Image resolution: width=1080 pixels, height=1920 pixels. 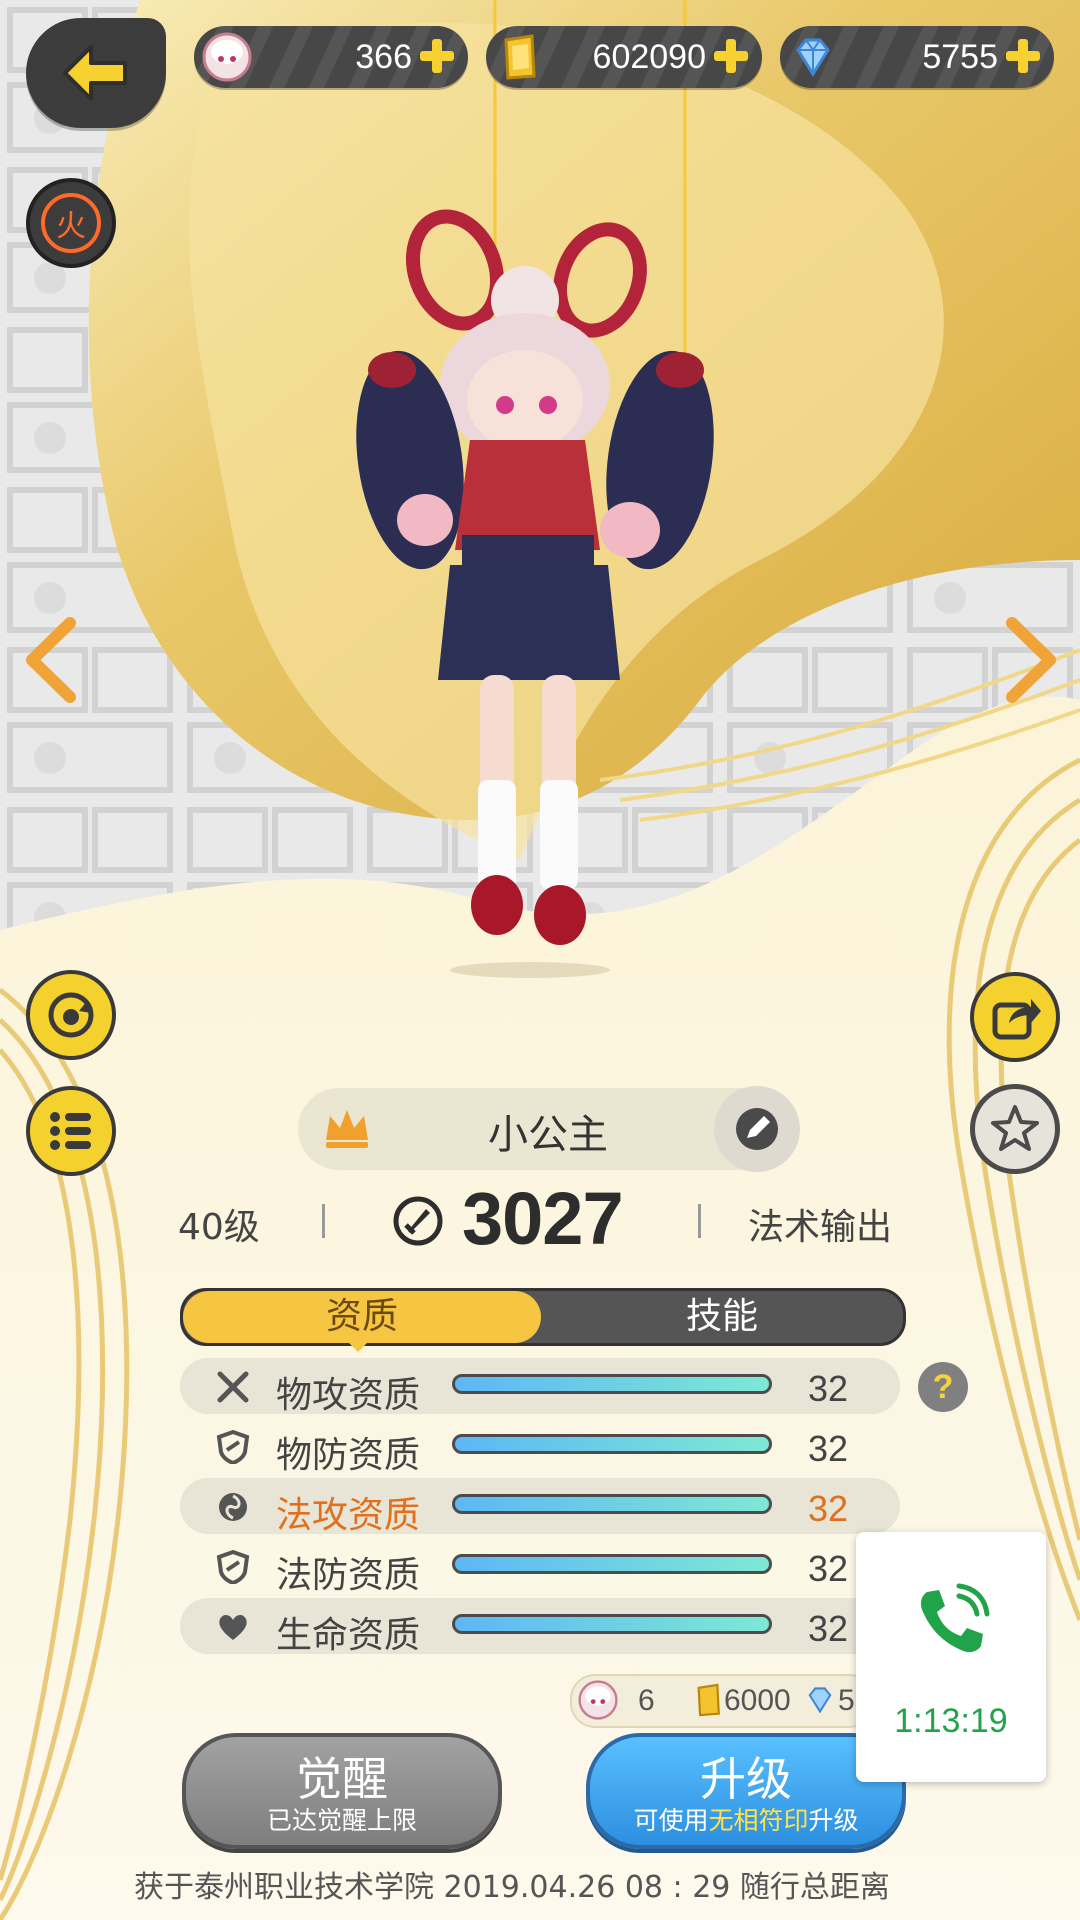 I want to click on star-icon, so click(x=1015, y=1128).